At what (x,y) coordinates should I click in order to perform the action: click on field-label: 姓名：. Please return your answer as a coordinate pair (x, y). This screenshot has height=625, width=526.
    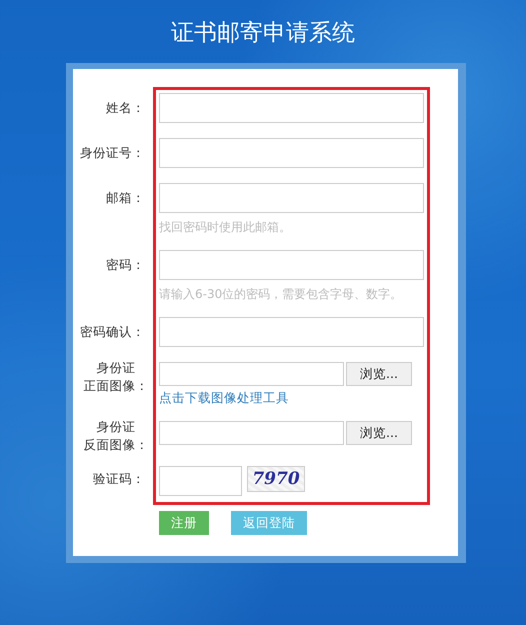
    Looking at the image, I should click on (125, 108).